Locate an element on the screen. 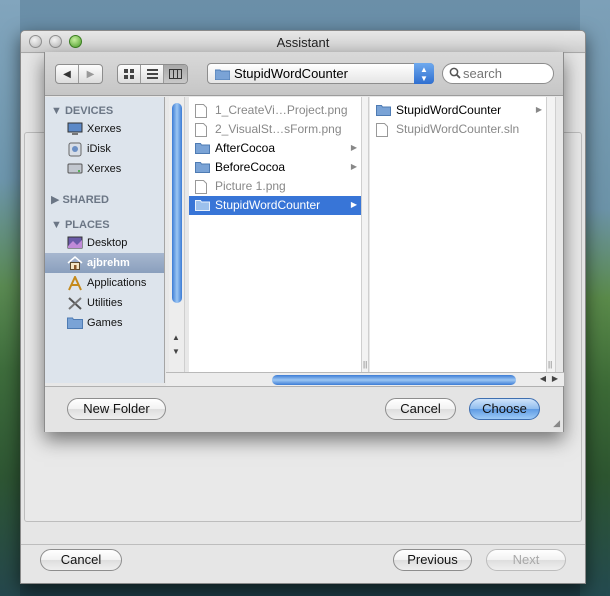 The image size is (610, 596). devices-section-header: ▼ DEVICES is located at coordinates (82, 111).